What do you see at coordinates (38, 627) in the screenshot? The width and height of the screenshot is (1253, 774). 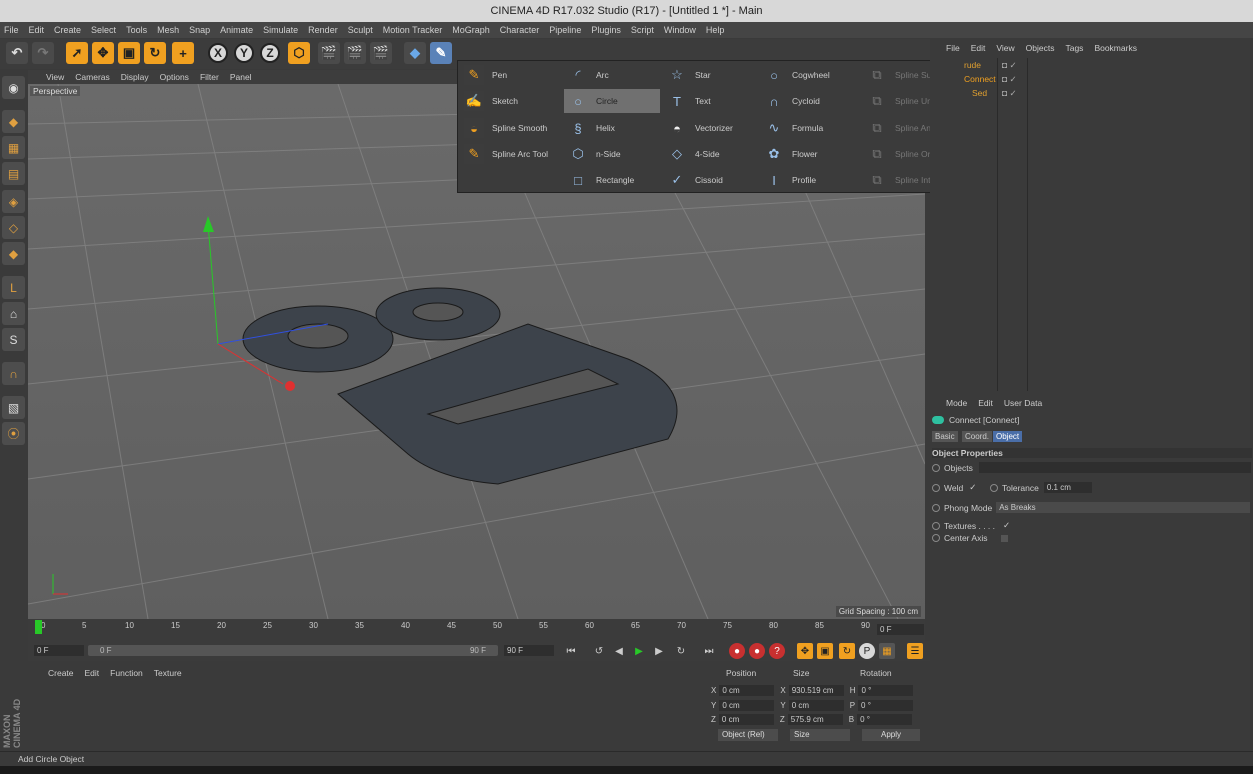 I see `timeline-playhead` at bounding box center [38, 627].